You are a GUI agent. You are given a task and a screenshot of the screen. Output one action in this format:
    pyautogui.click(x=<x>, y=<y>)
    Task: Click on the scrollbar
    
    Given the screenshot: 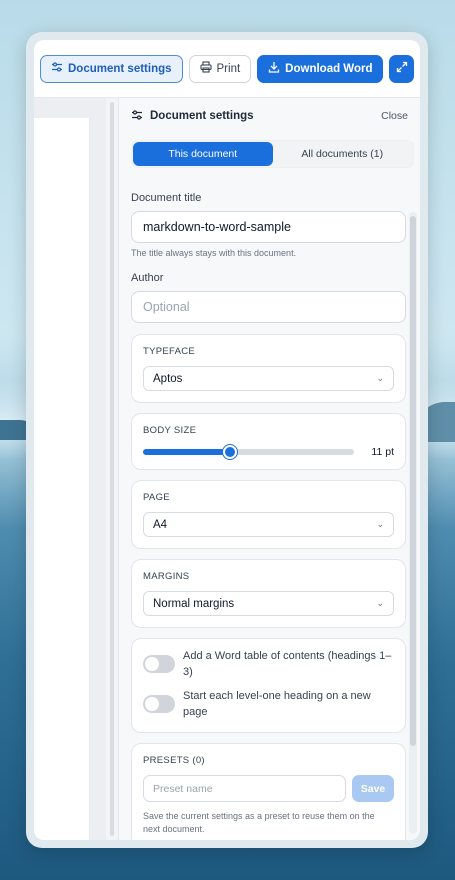 What is the action you would take?
    pyautogui.click(x=413, y=481)
    